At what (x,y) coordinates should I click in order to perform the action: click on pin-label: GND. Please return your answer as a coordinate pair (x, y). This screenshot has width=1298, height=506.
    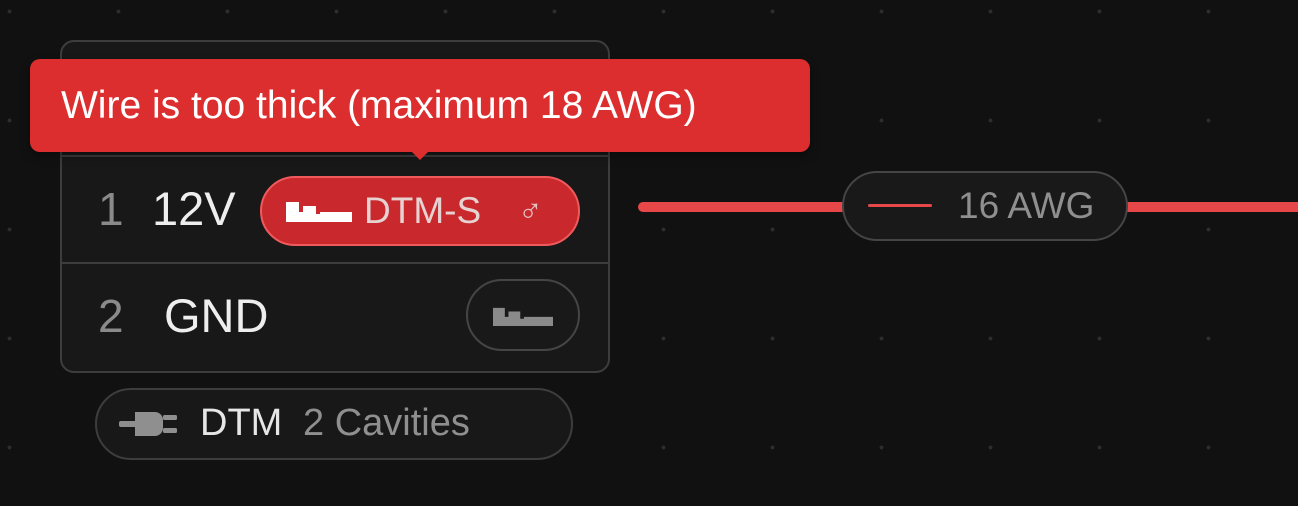
    Looking at the image, I should click on (216, 315).